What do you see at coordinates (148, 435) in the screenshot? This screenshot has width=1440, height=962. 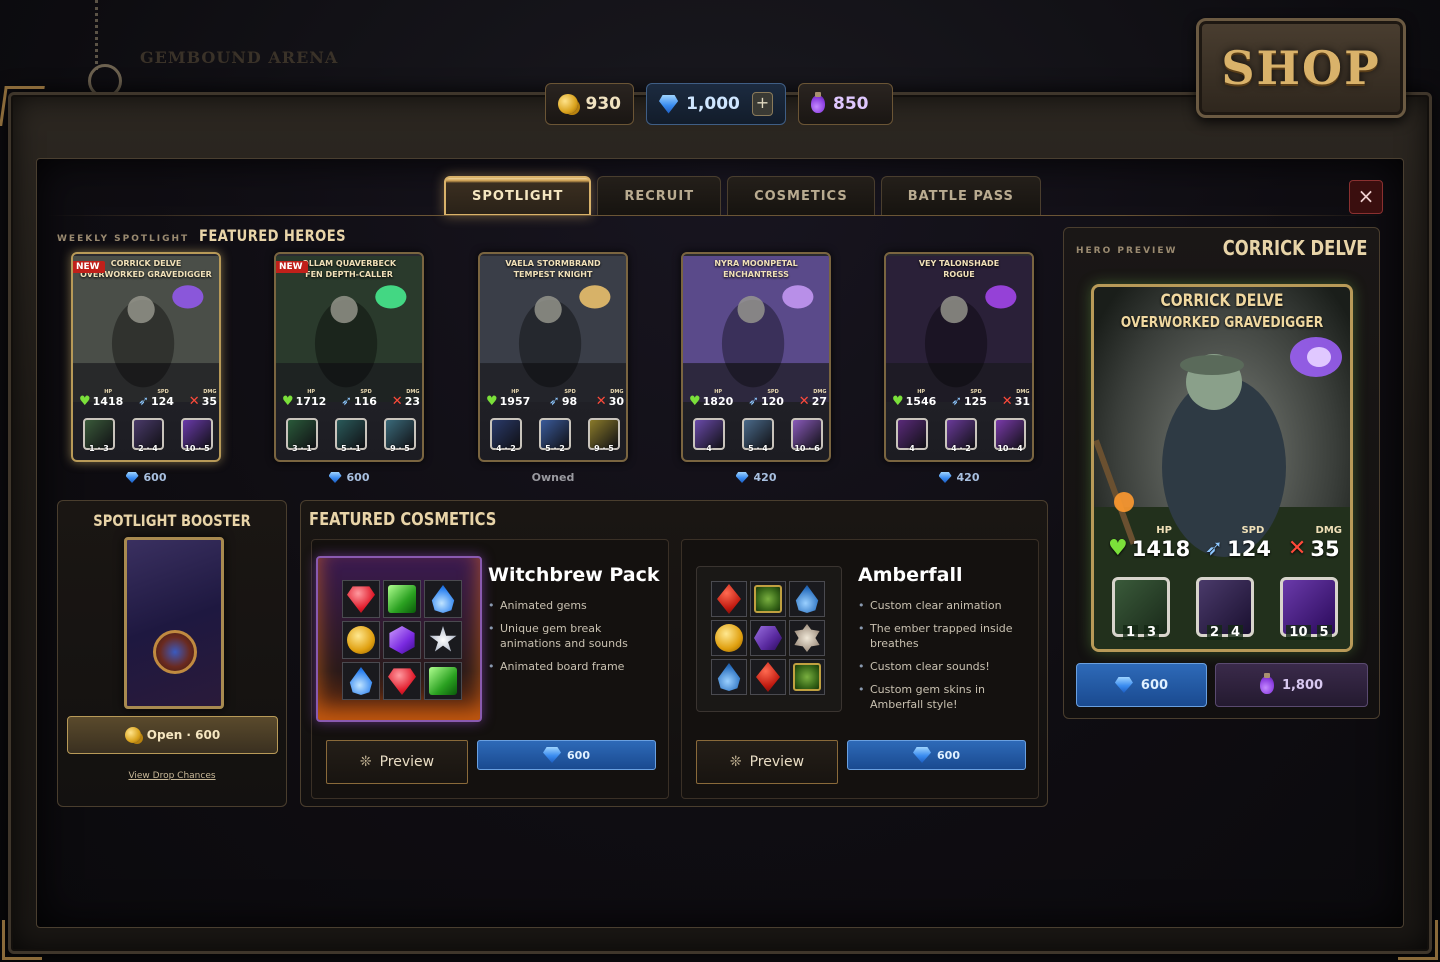 I see `skill-icon: 2 · 4` at bounding box center [148, 435].